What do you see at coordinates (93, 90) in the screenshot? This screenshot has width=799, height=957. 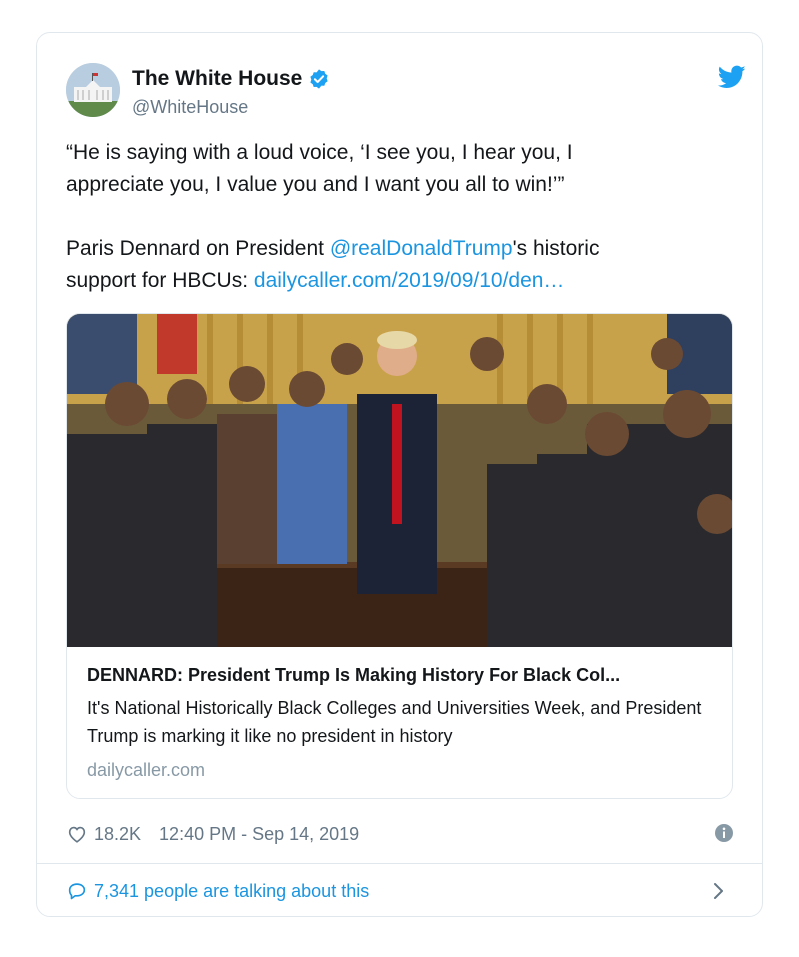 I see `avatar` at bounding box center [93, 90].